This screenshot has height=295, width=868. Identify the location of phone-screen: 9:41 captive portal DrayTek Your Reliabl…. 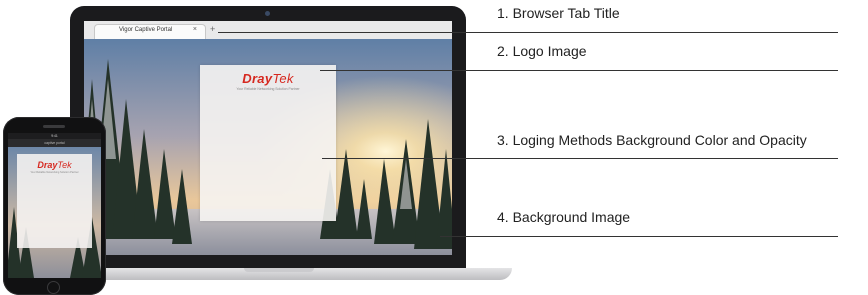
(54, 205).